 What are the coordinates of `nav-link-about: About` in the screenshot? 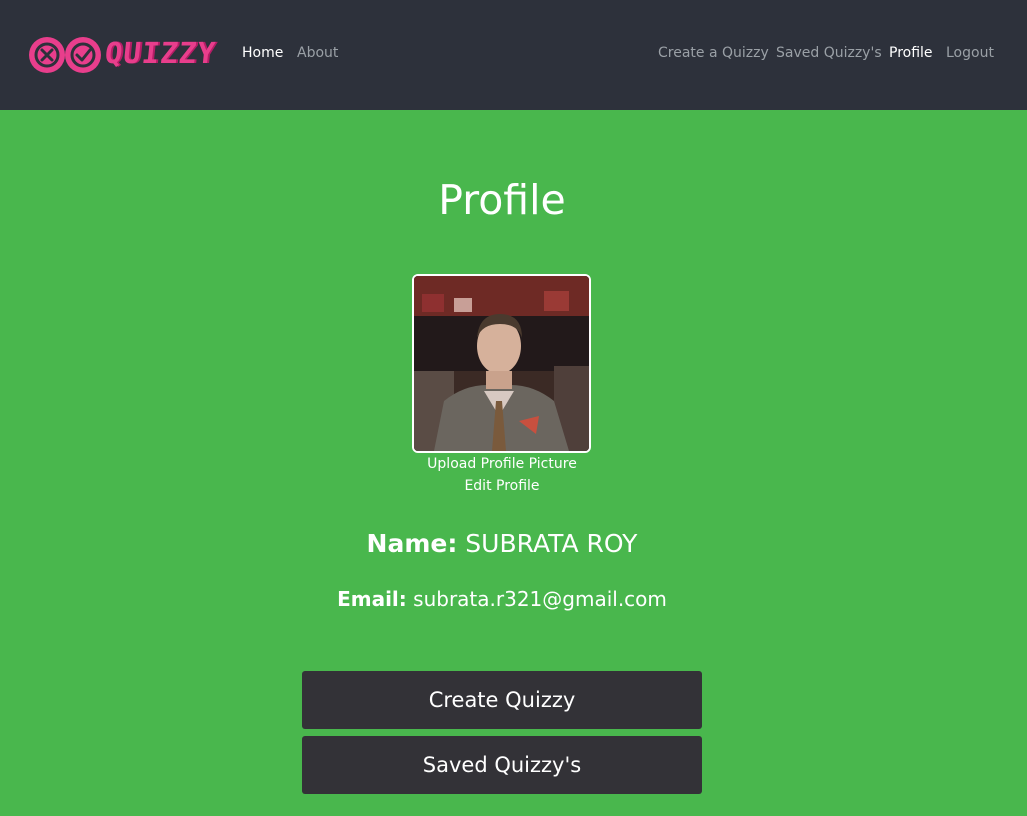 It's located at (317, 53).